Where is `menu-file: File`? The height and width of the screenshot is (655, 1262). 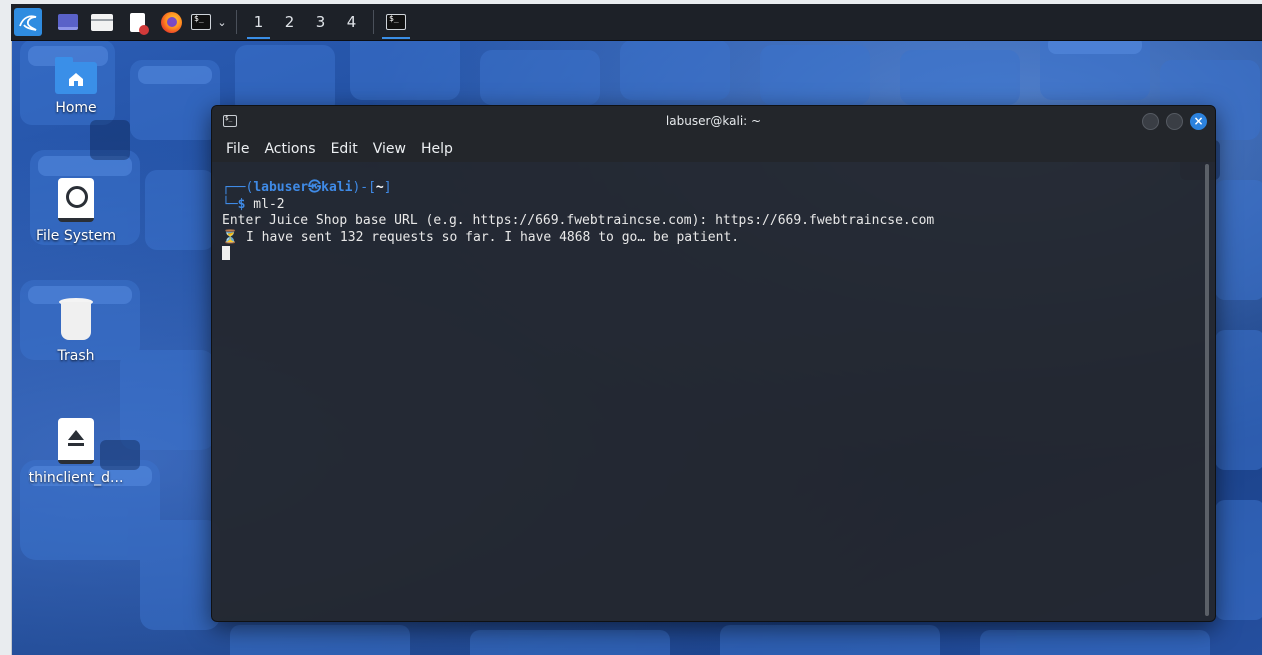
menu-file: File is located at coordinates (237, 149).